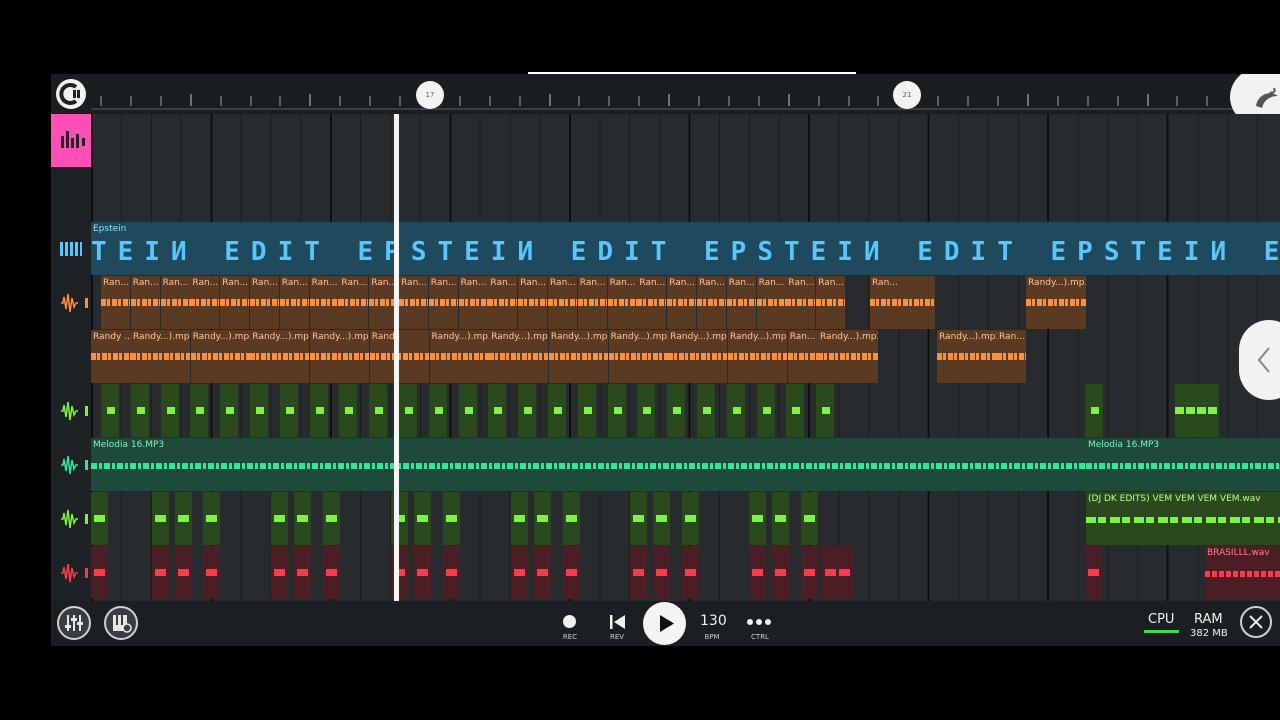 This screenshot has width=1280, height=720. What do you see at coordinates (71, 357) in the screenshot?
I see `track-header-orange2` at bounding box center [71, 357].